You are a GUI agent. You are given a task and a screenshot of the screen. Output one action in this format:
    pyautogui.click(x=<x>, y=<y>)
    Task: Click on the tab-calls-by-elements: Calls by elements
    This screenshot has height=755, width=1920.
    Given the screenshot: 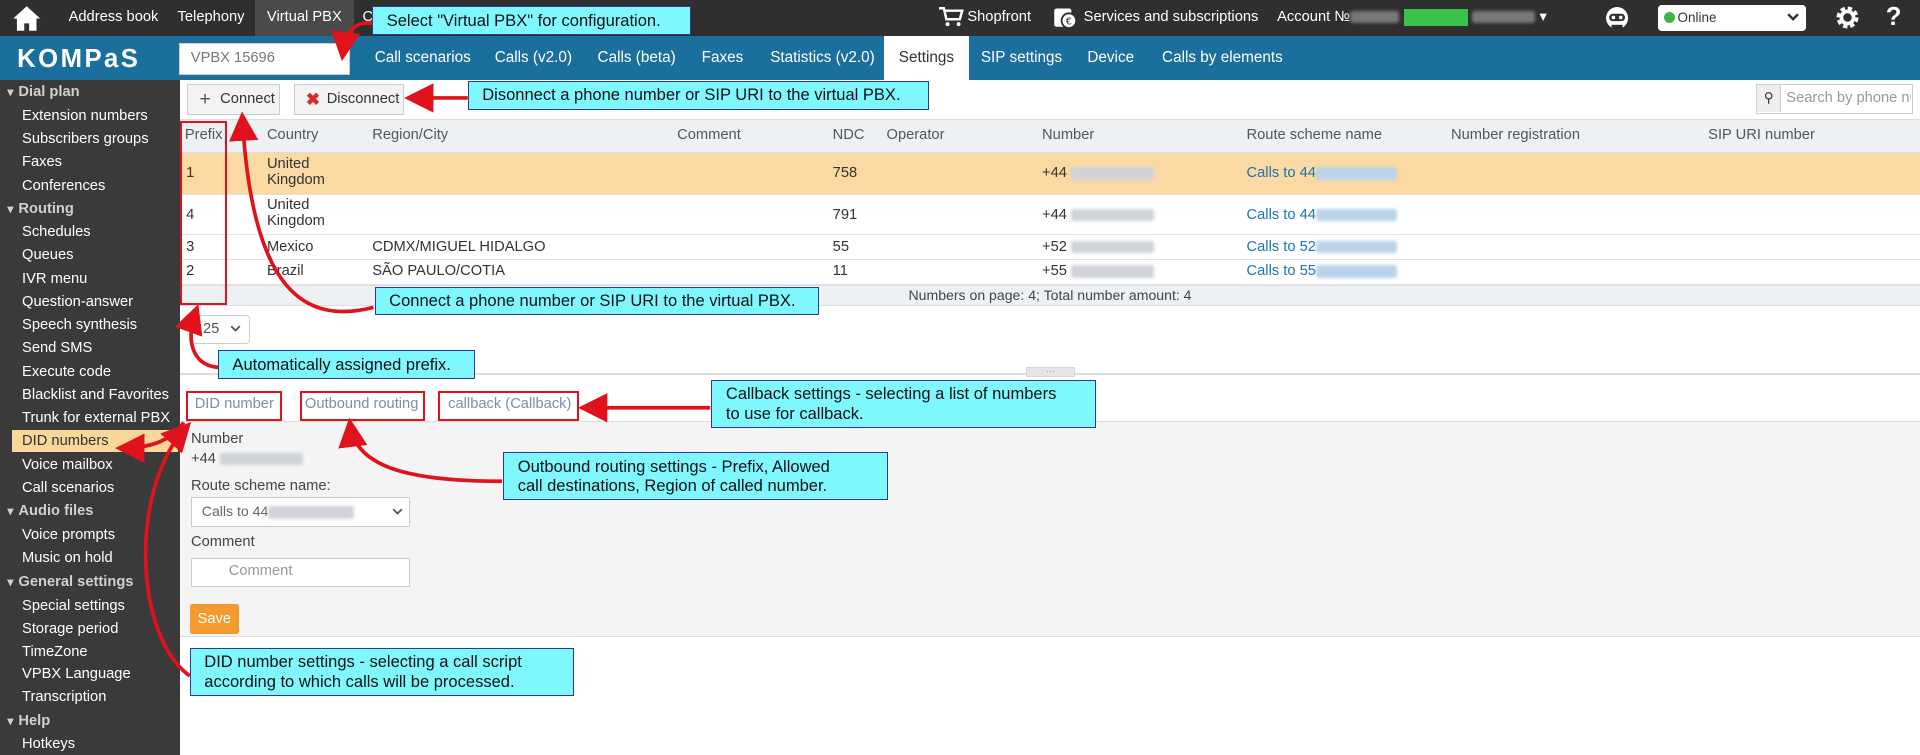 What is the action you would take?
    pyautogui.click(x=1222, y=58)
    